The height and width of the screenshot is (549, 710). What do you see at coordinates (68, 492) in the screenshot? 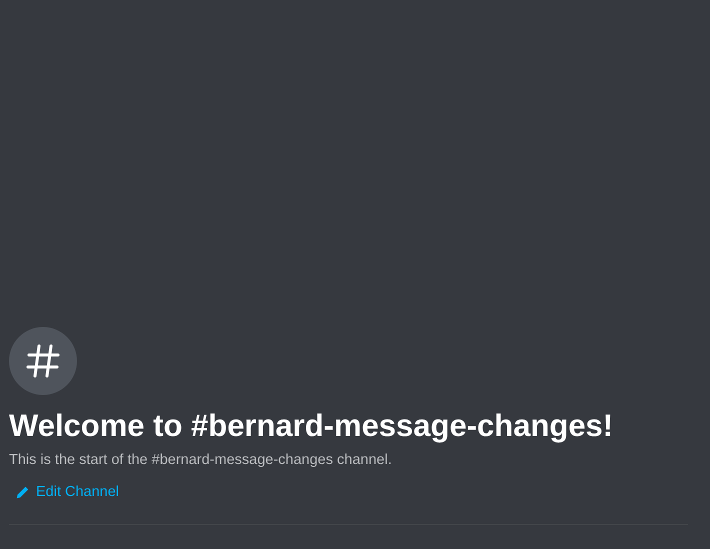
I see `edit-channel-link: Edit Channel` at bounding box center [68, 492].